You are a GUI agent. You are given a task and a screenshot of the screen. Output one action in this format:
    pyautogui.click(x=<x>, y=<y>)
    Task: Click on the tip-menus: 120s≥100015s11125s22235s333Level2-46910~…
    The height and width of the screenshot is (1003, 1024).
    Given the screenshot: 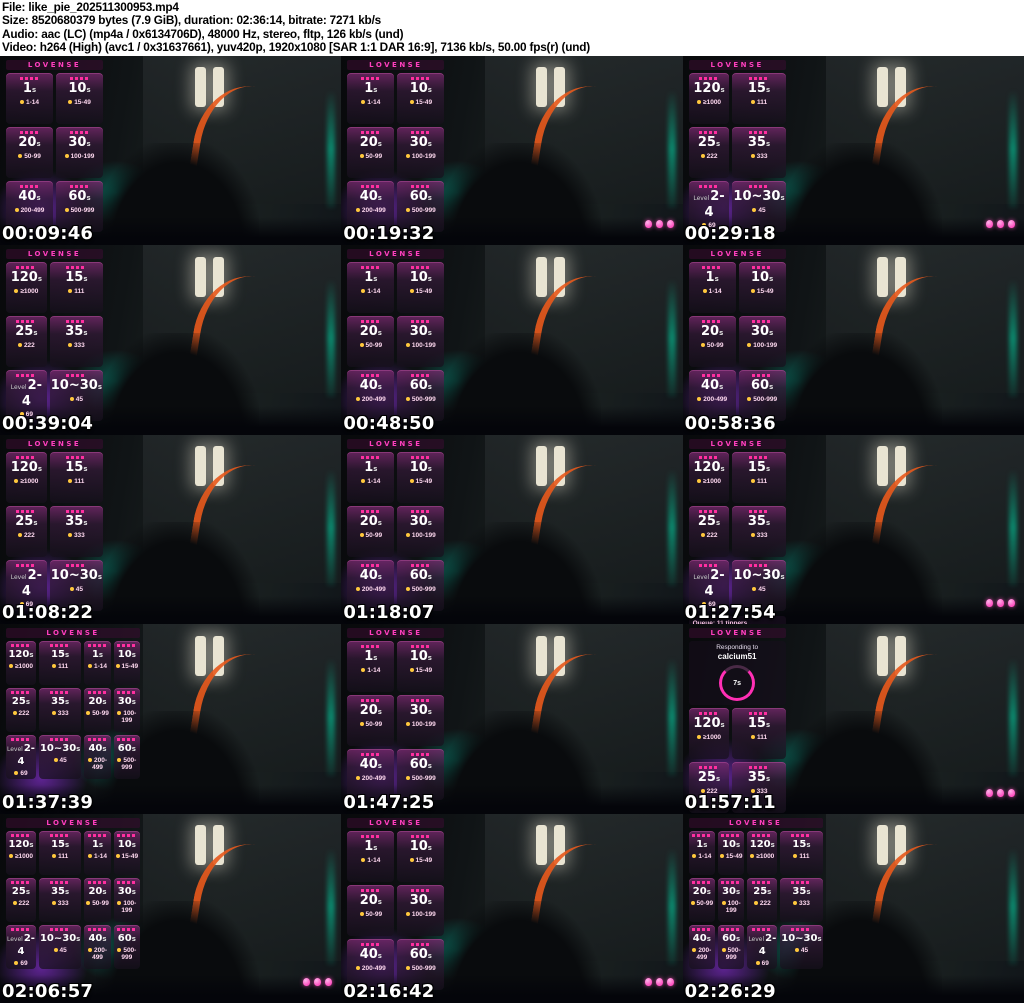 What is the action you would take?
    pyautogui.click(x=73, y=899)
    